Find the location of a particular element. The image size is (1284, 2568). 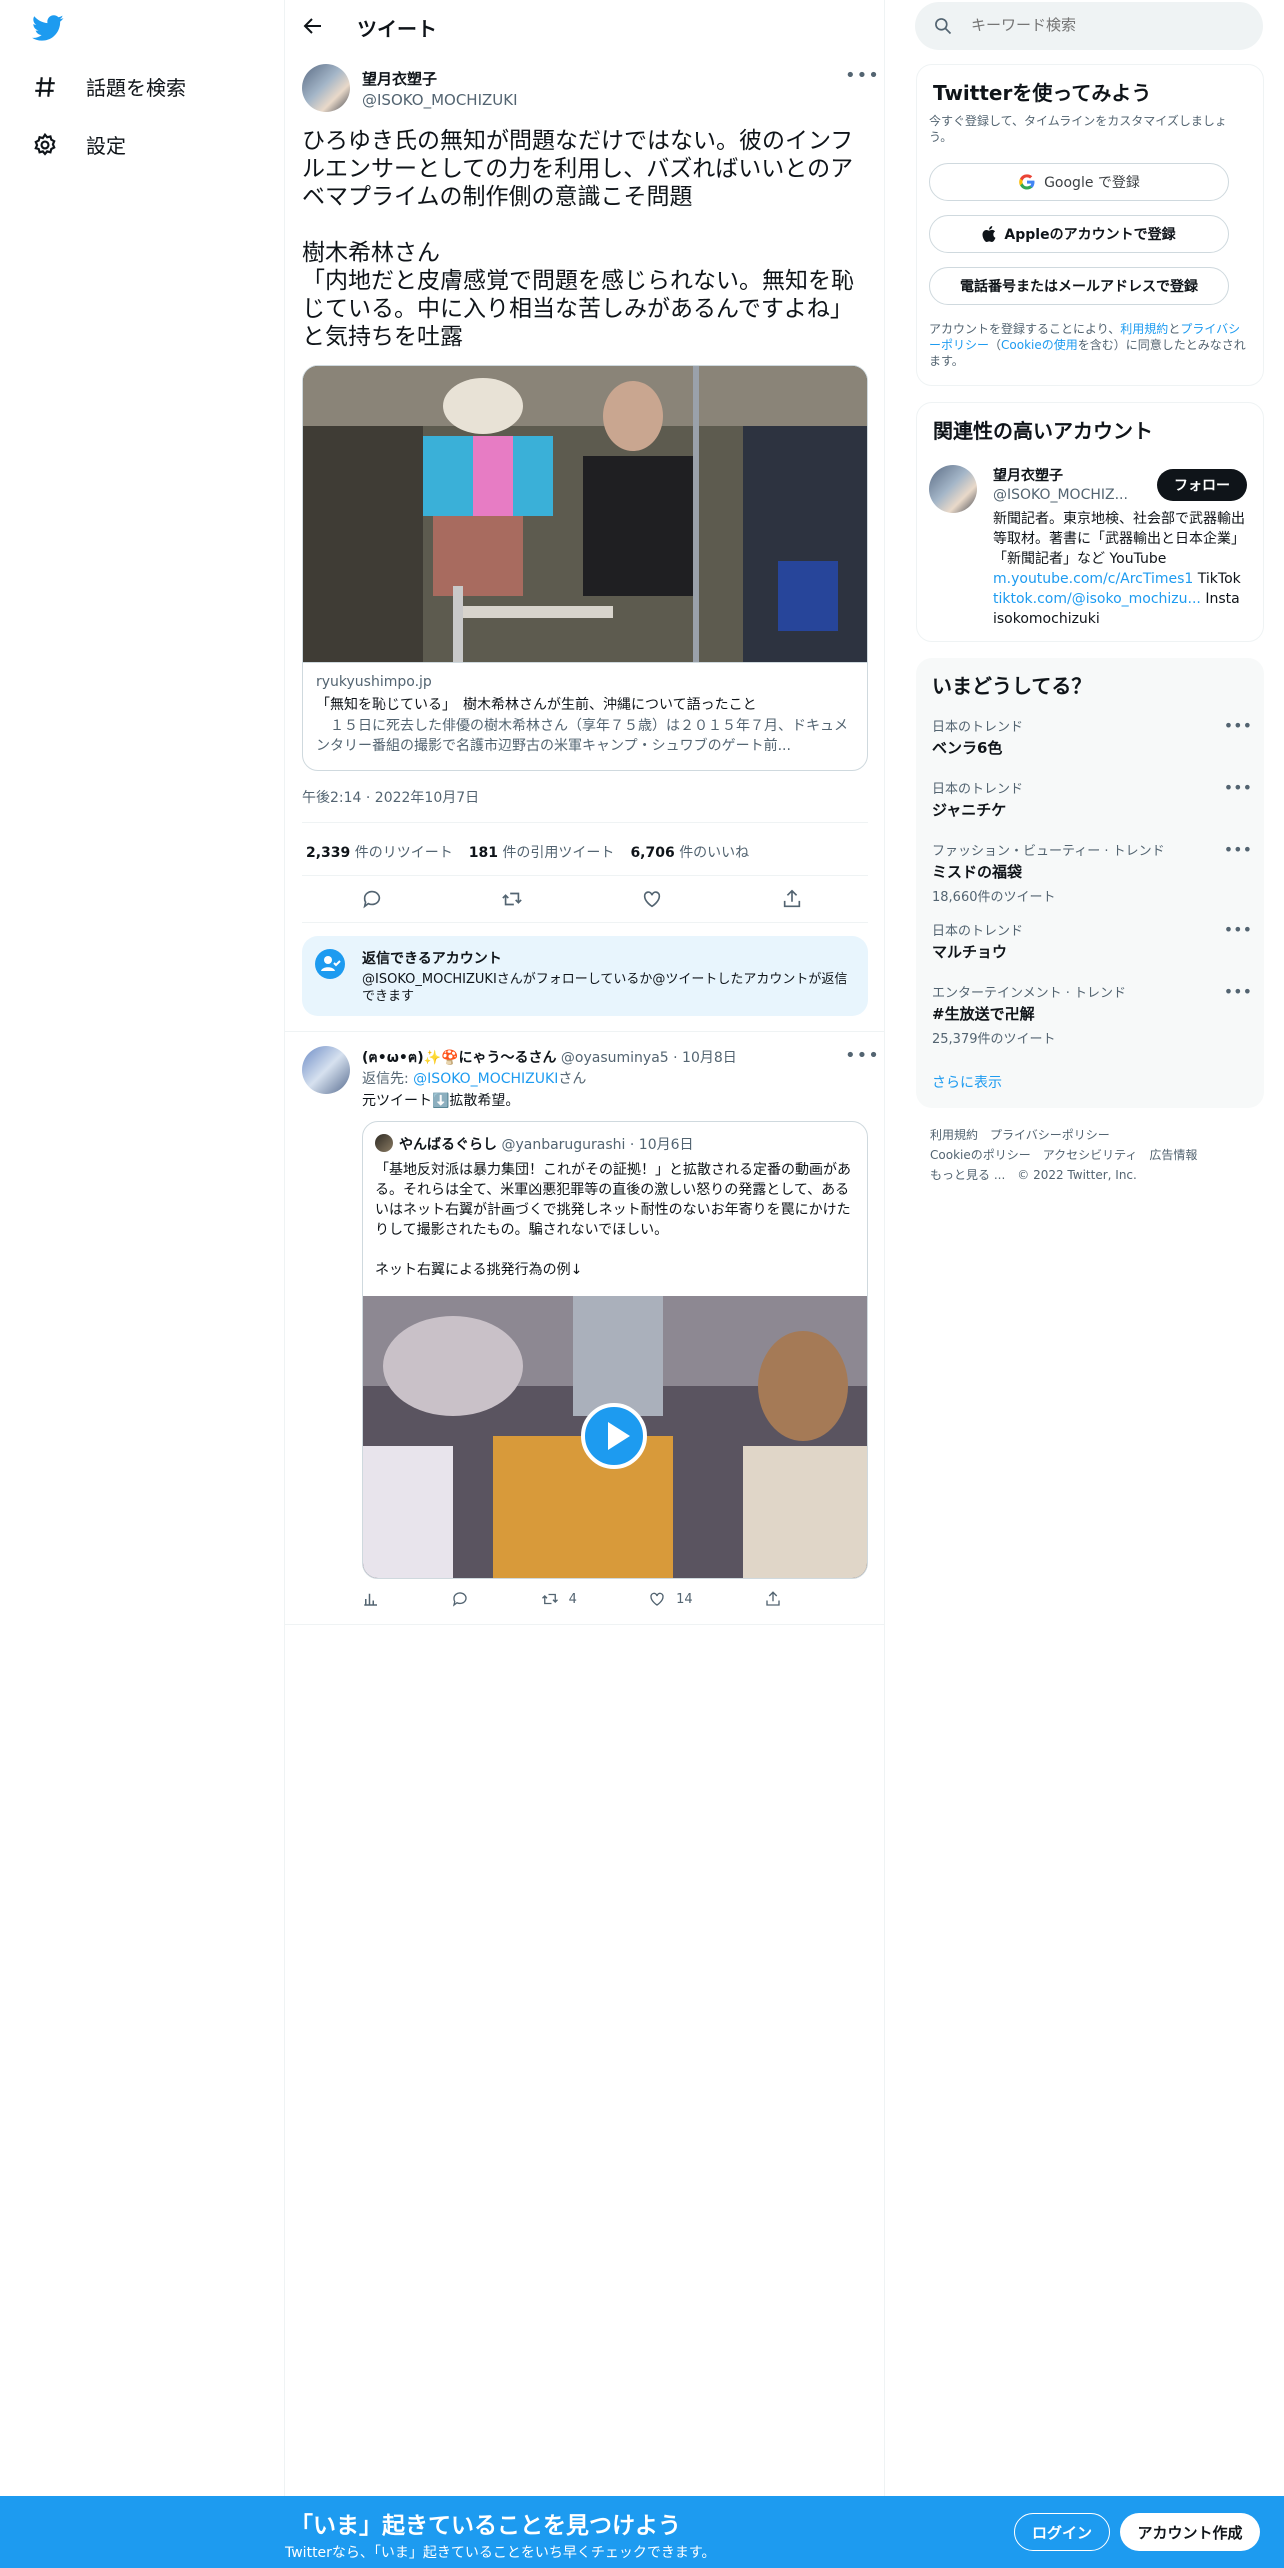

quote-video is located at coordinates (615, 1437).